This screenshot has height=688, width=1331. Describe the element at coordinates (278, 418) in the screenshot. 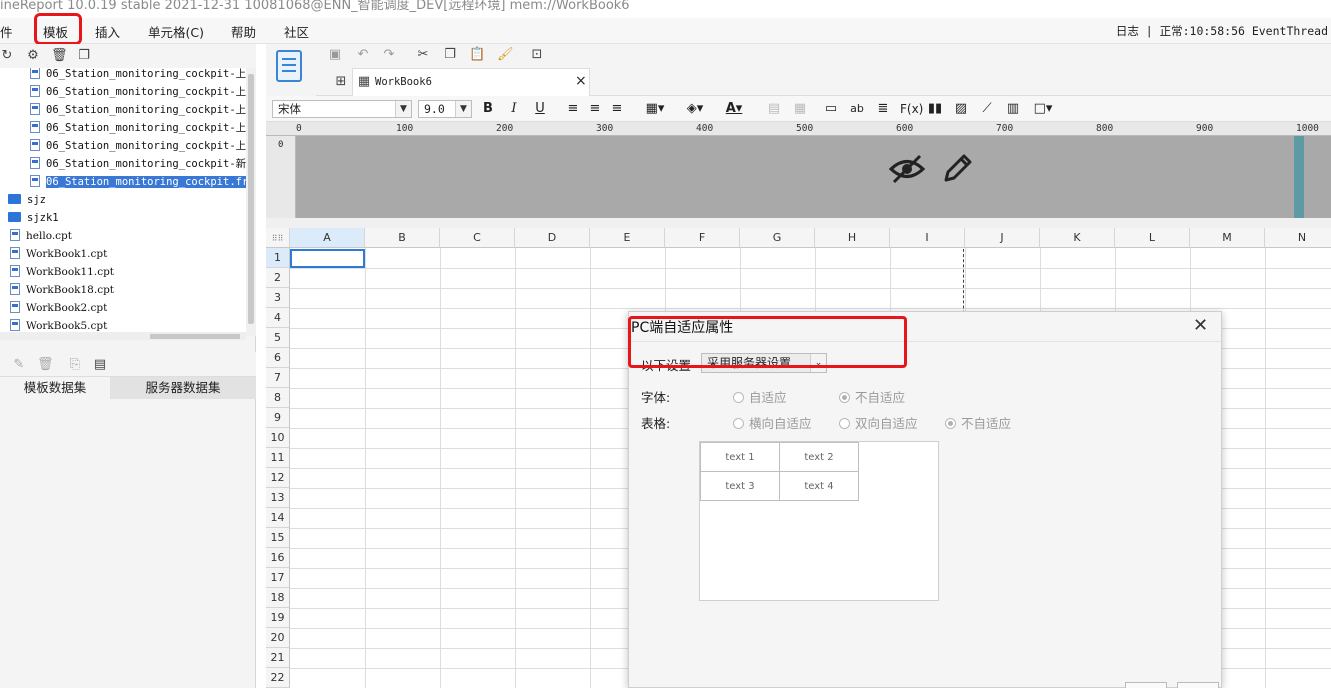

I see `row-header: 9` at that location.